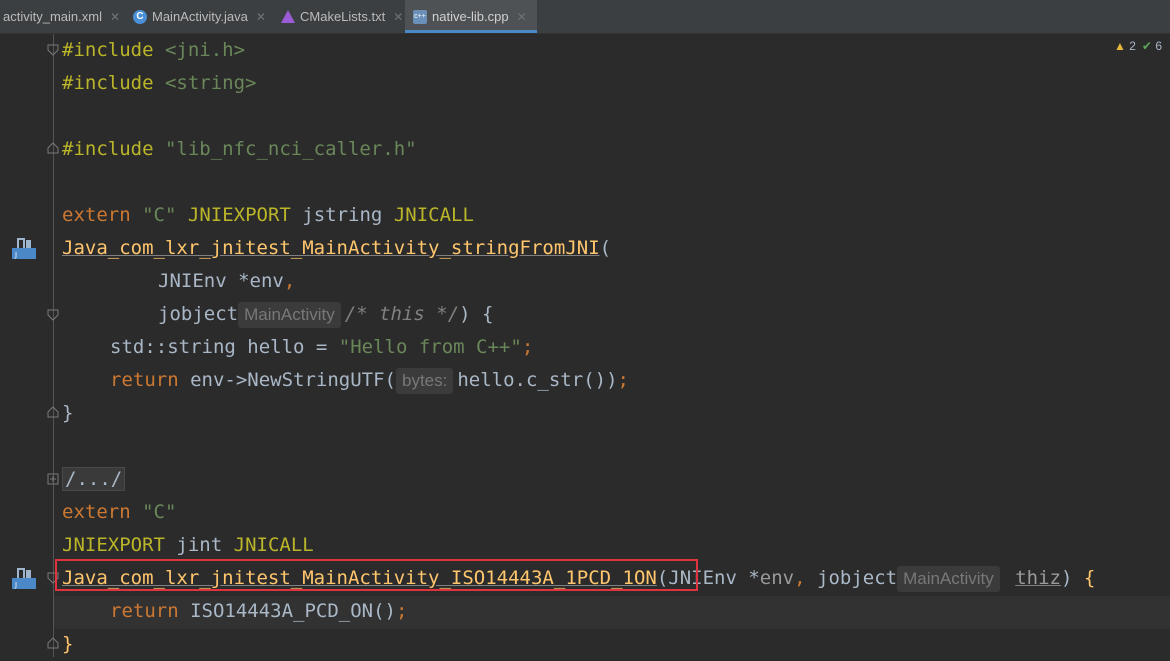 This screenshot has width=1170, height=661. What do you see at coordinates (140, 16) in the screenshot?
I see `java-class-icon: C` at bounding box center [140, 16].